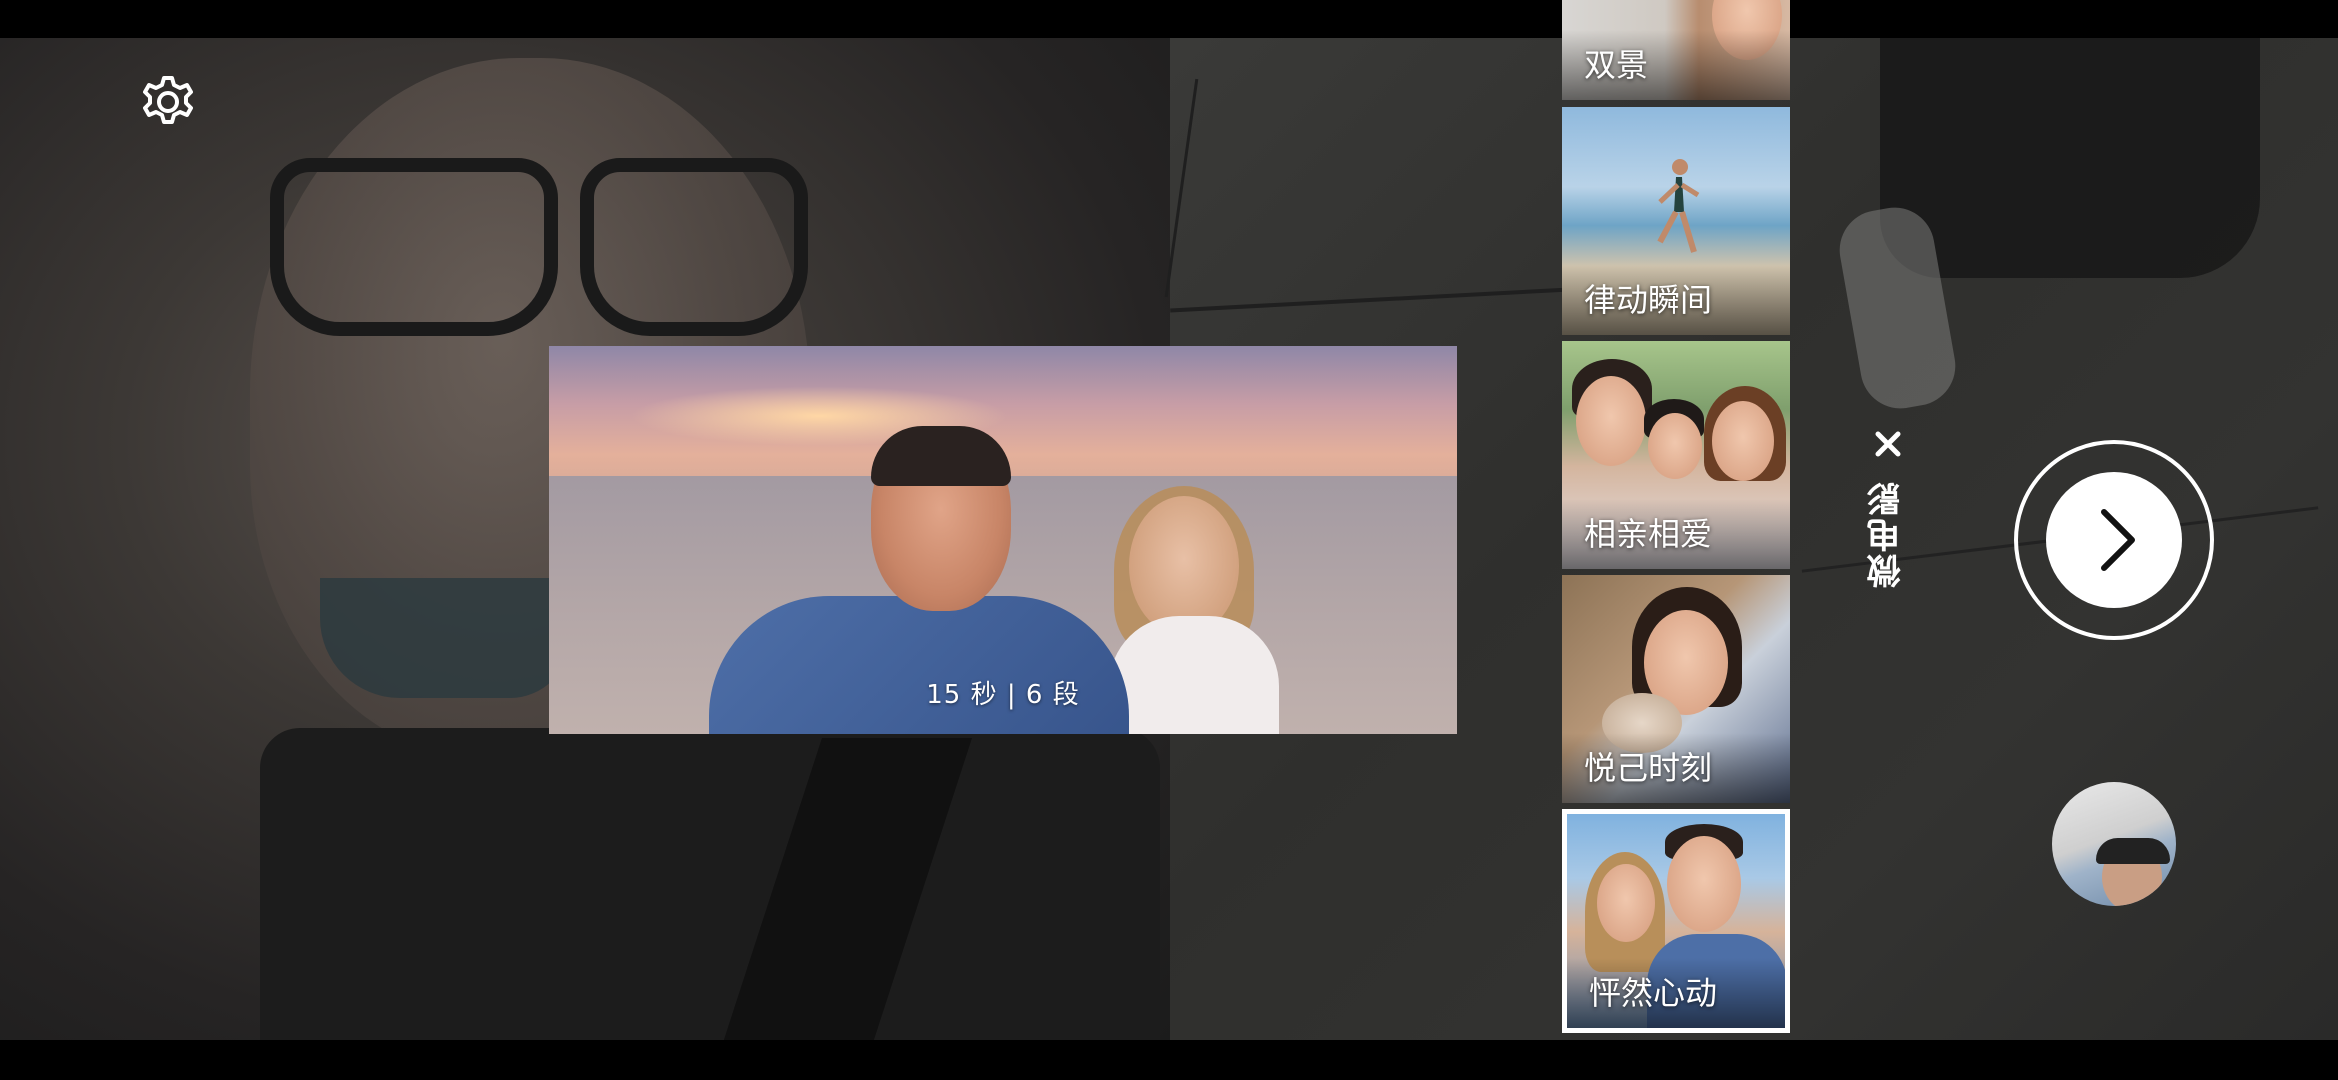  What do you see at coordinates (2070, 158) in the screenshot?
I see `viewfinder-leg` at bounding box center [2070, 158].